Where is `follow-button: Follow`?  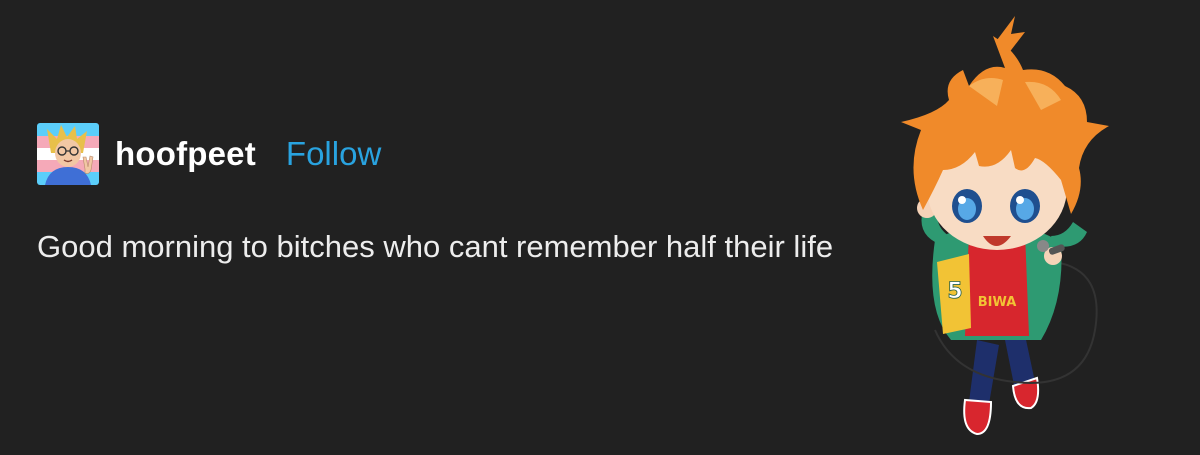 follow-button: Follow is located at coordinates (333, 154).